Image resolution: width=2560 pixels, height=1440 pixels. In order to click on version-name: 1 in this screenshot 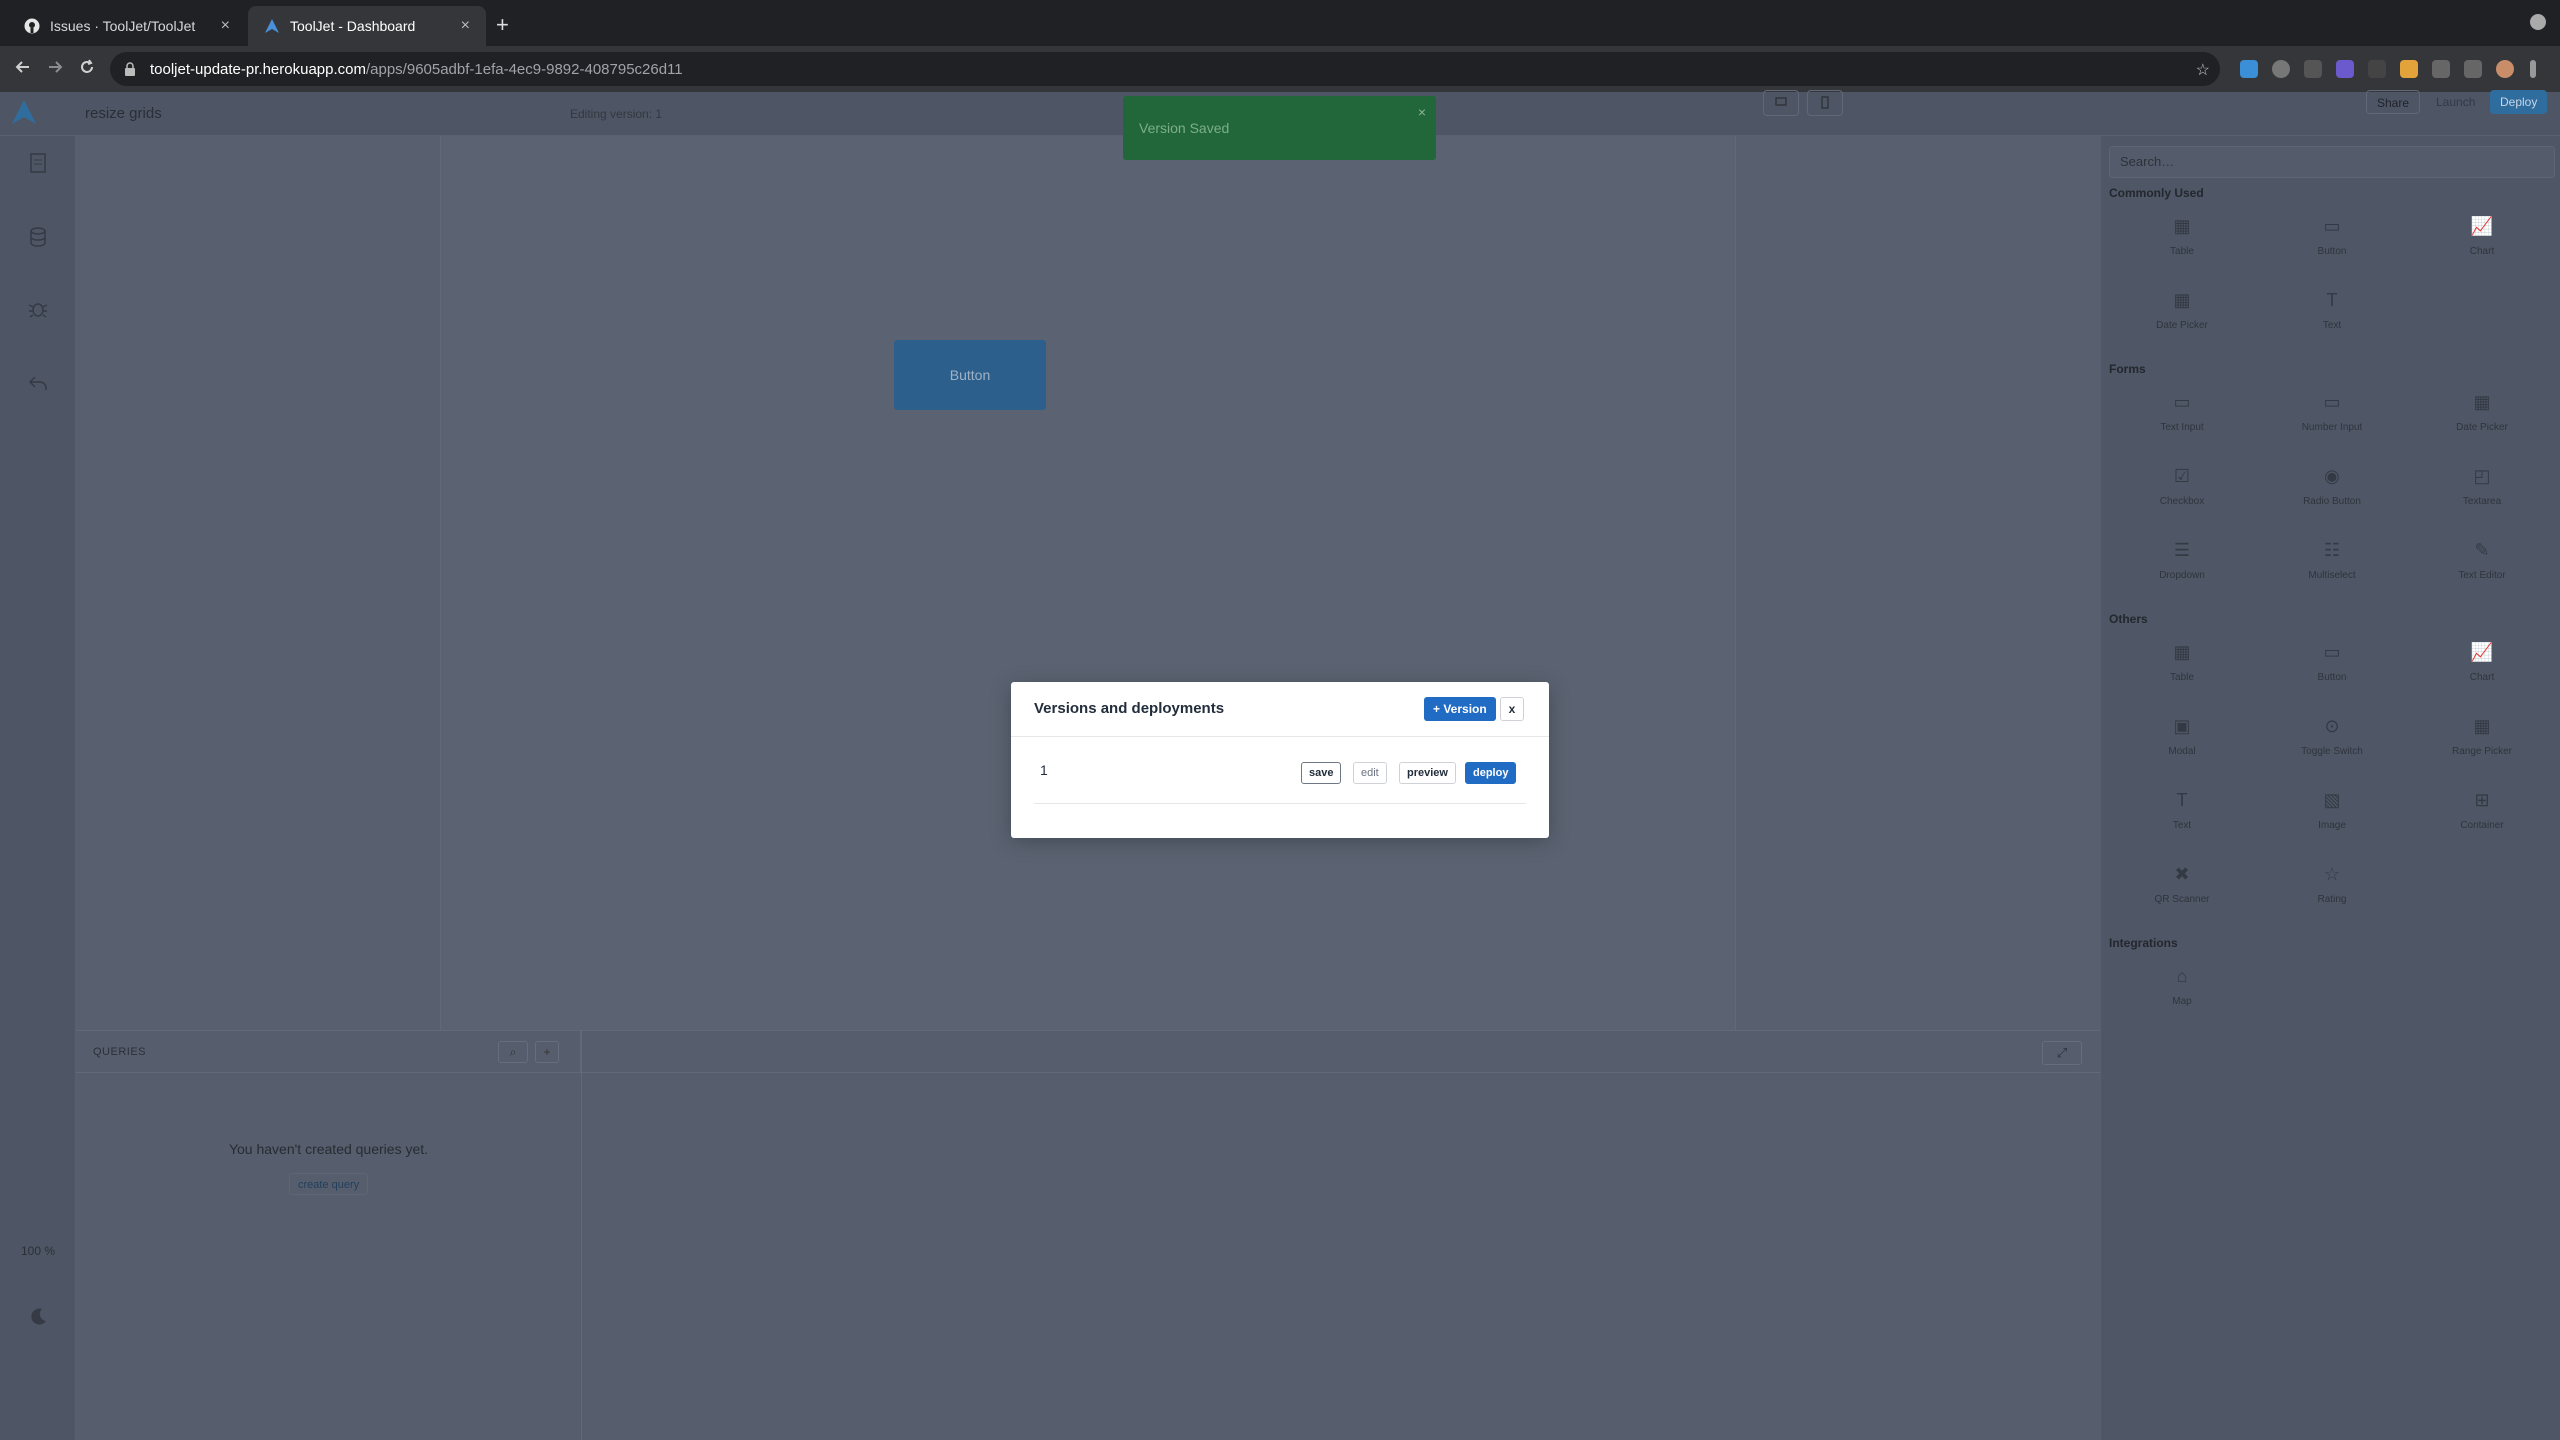, I will do `click(1044, 770)`.